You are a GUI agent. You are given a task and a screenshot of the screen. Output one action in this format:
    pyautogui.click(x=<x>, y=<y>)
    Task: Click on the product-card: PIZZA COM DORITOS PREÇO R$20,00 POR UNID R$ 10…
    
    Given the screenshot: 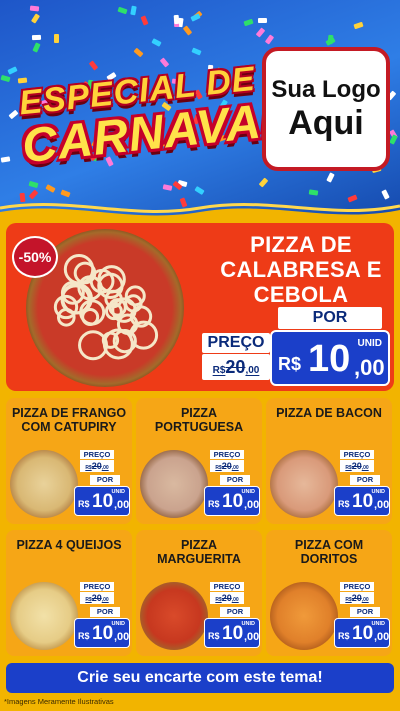 What is the action you would take?
    pyautogui.click(x=329, y=593)
    